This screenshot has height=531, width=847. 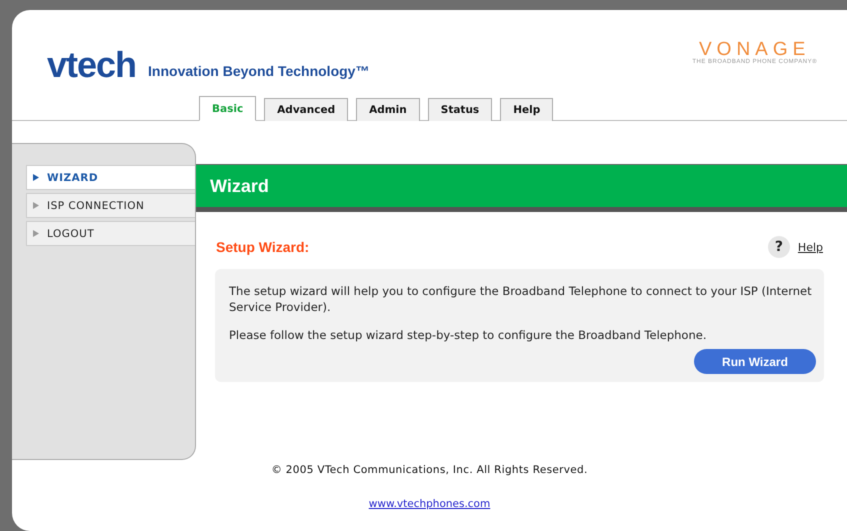 I want to click on section-title: Setup Wizard:, so click(x=263, y=247).